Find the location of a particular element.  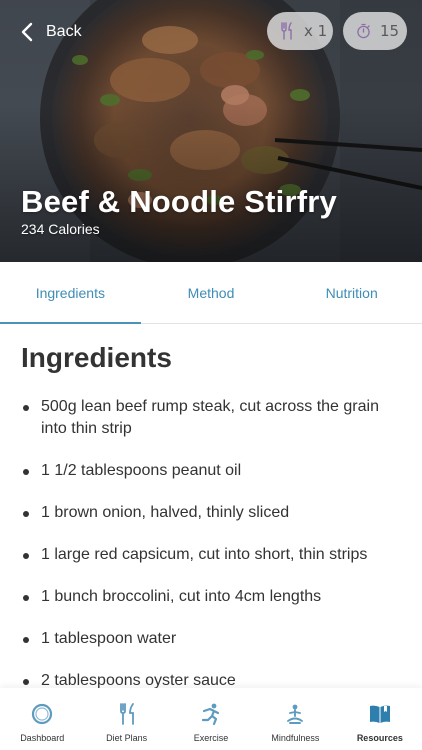

meditation-icon is located at coordinates (295, 714).